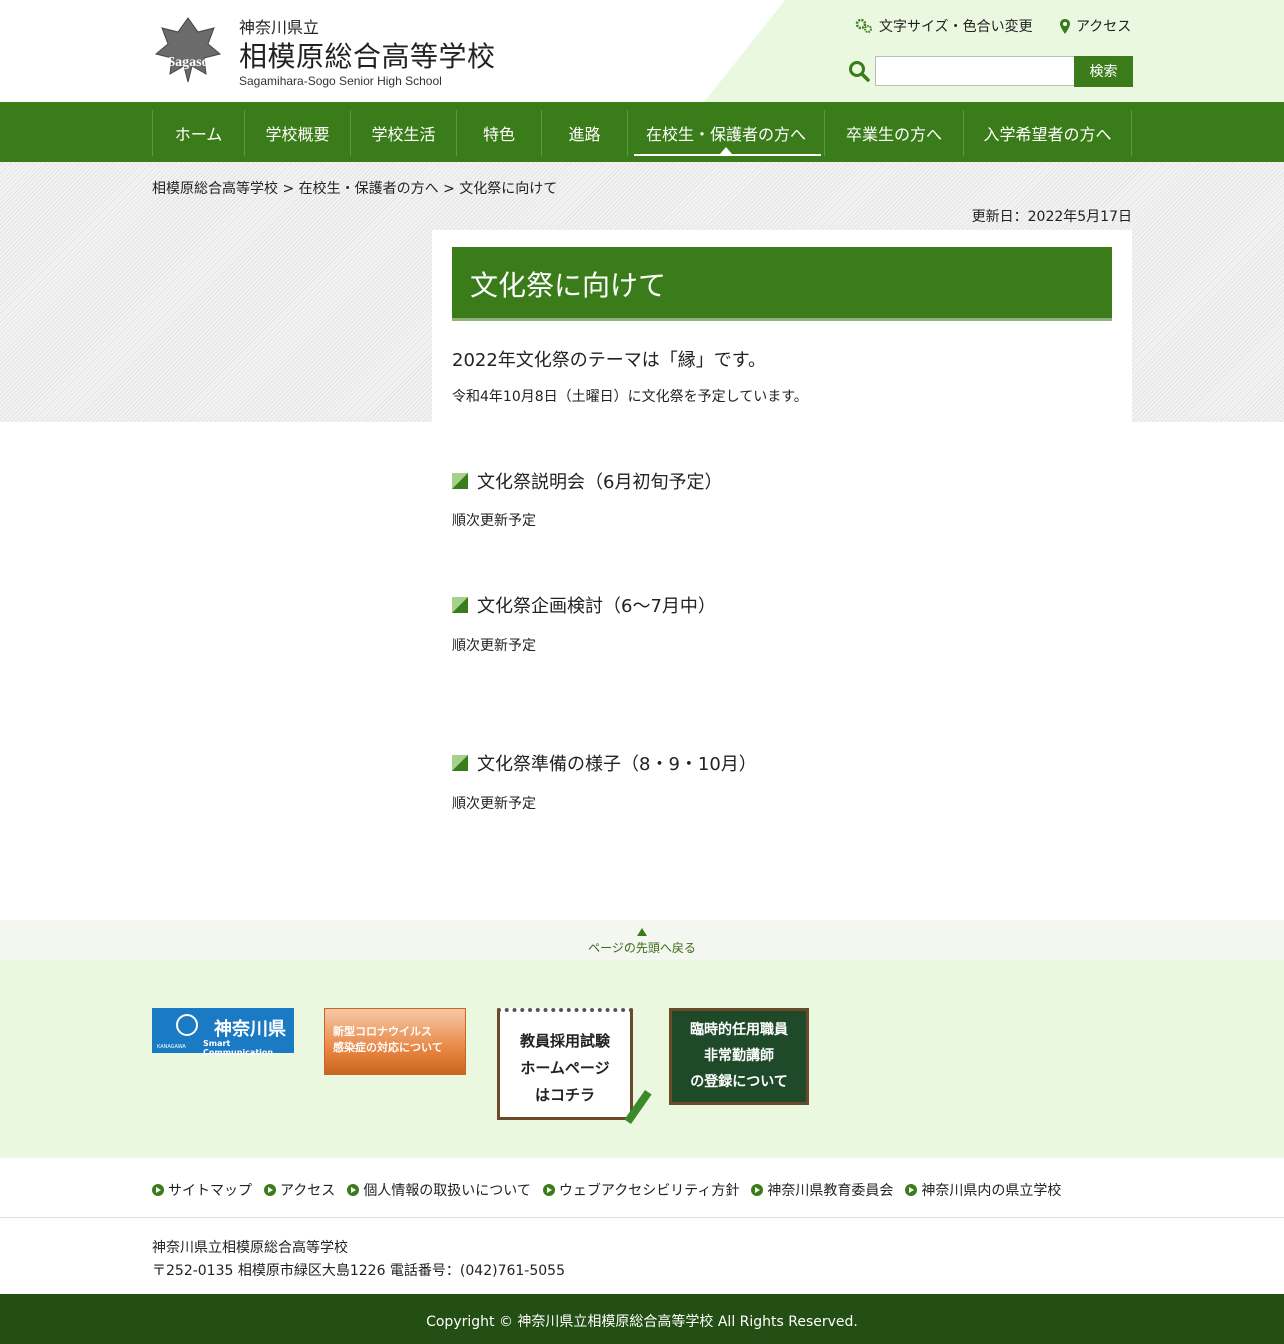 The height and width of the screenshot is (1344, 1284). What do you see at coordinates (250, 1248) in the screenshot?
I see `footer-school-name: 神奈川県立相模原総合高等学校` at bounding box center [250, 1248].